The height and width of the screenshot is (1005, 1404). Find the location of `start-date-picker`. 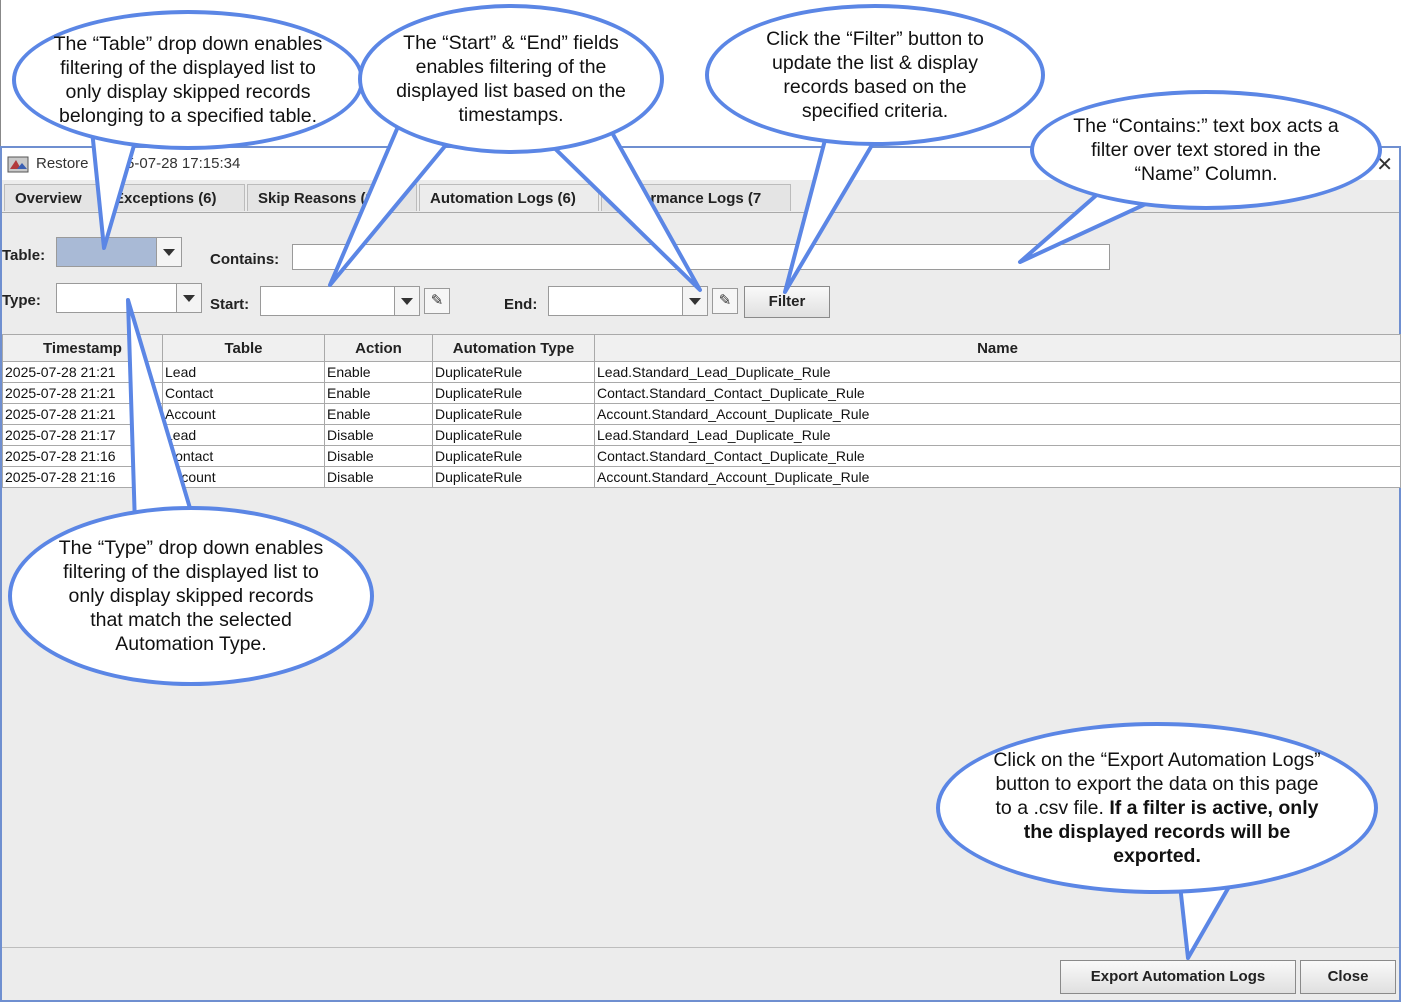

start-date-picker is located at coordinates (340, 301).